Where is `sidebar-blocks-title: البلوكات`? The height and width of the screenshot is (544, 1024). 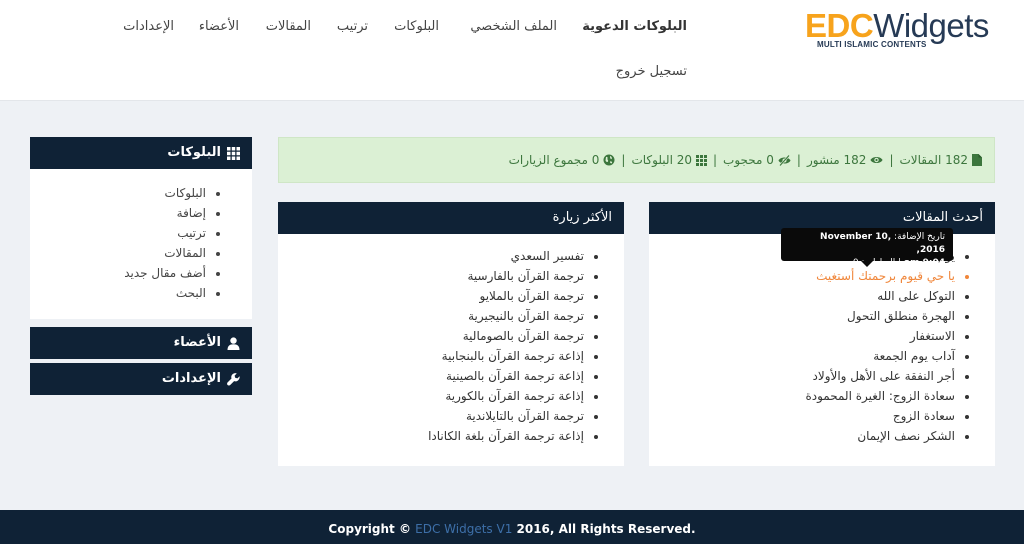 sidebar-blocks-title: البلوكات is located at coordinates (194, 152).